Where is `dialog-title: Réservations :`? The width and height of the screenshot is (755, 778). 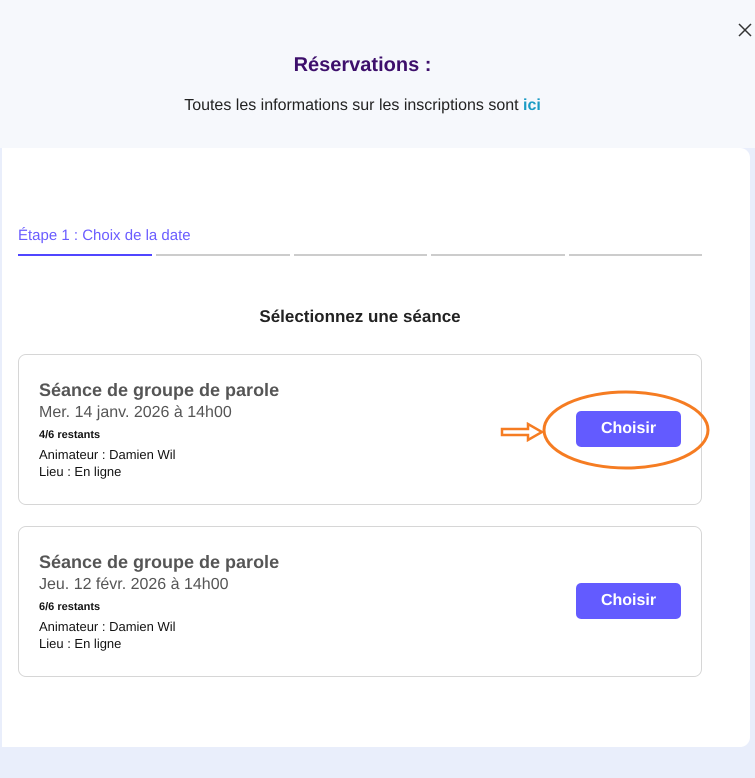 dialog-title: Réservations : is located at coordinates (363, 65).